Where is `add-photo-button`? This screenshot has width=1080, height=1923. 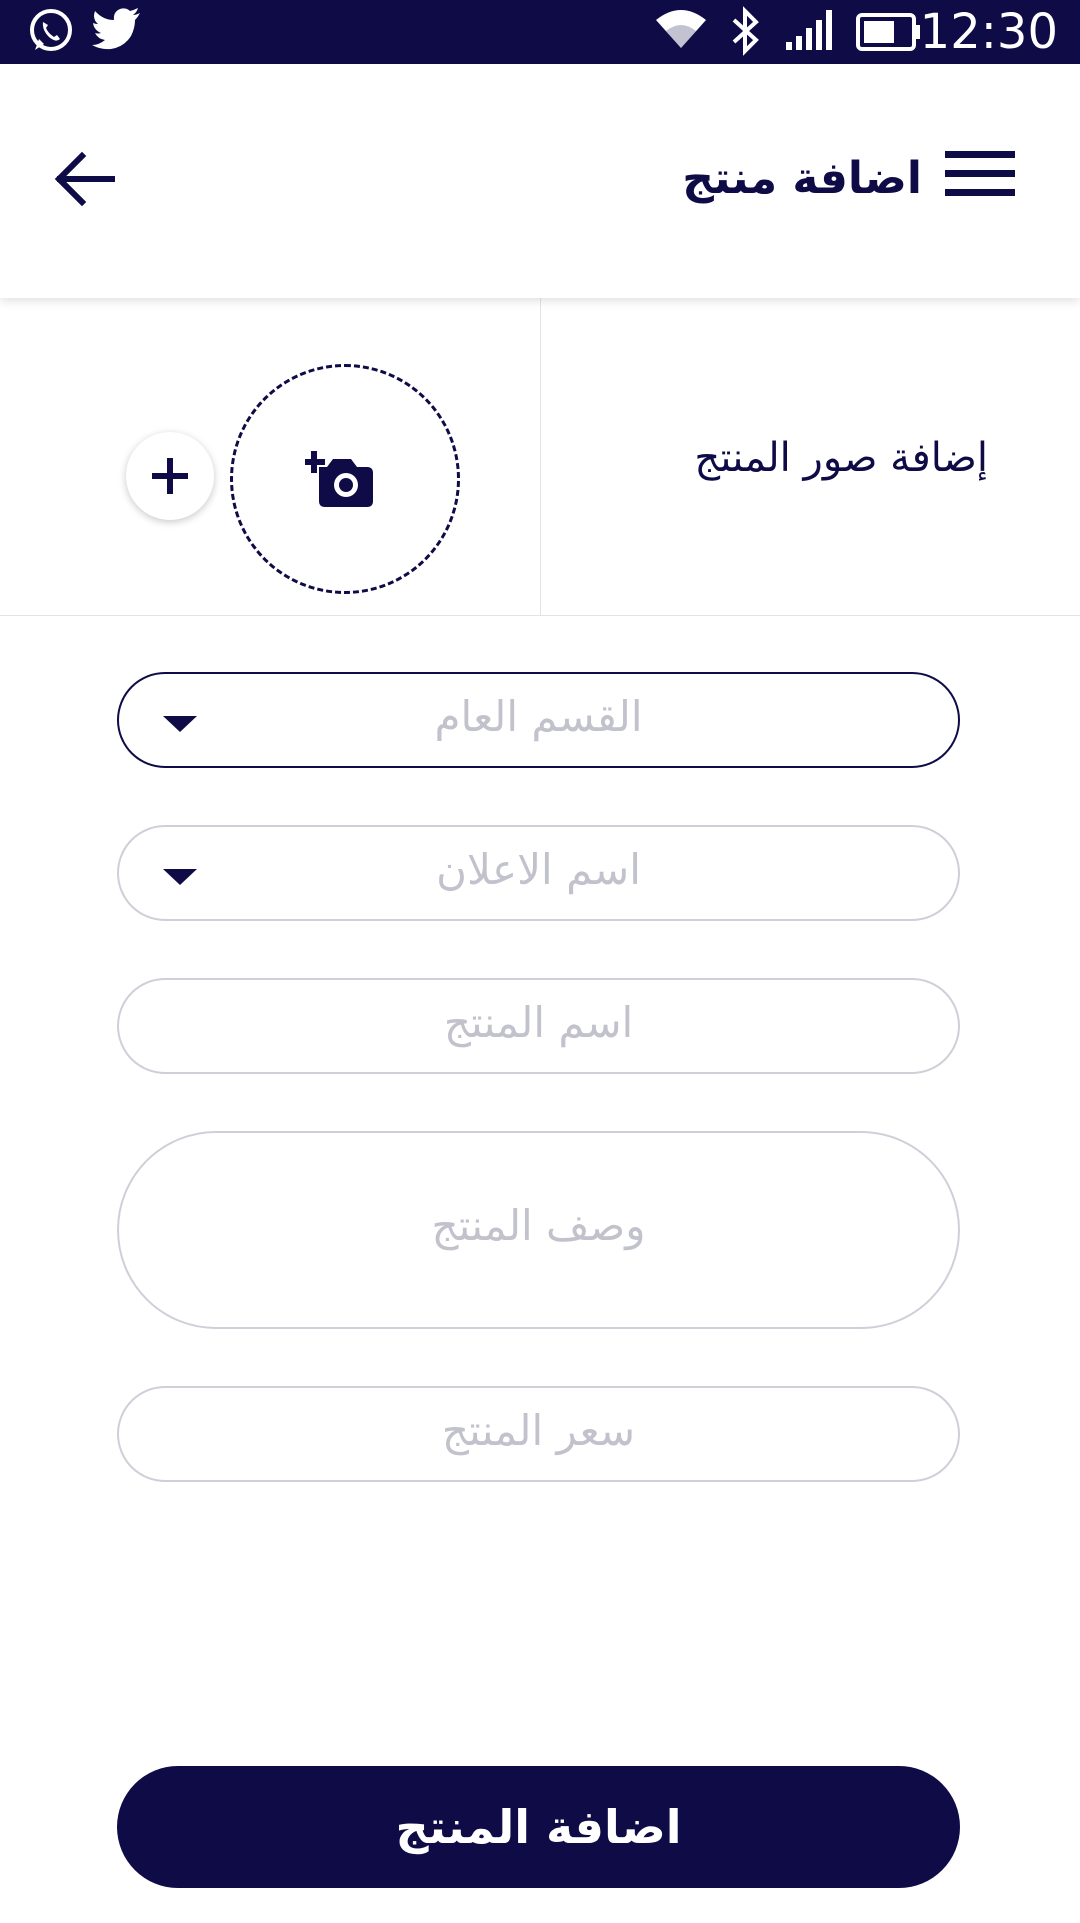 add-photo-button is located at coordinates (170, 476).